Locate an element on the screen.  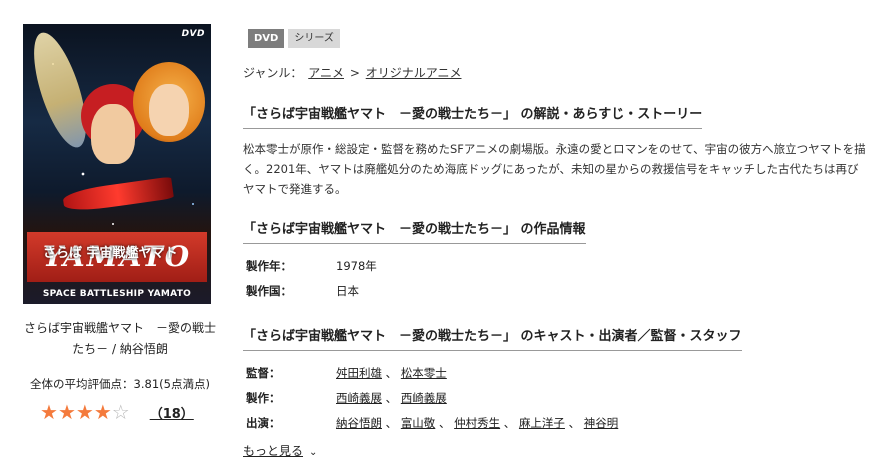
info-key-country: 製作国： is located at coordinates (269, 291).